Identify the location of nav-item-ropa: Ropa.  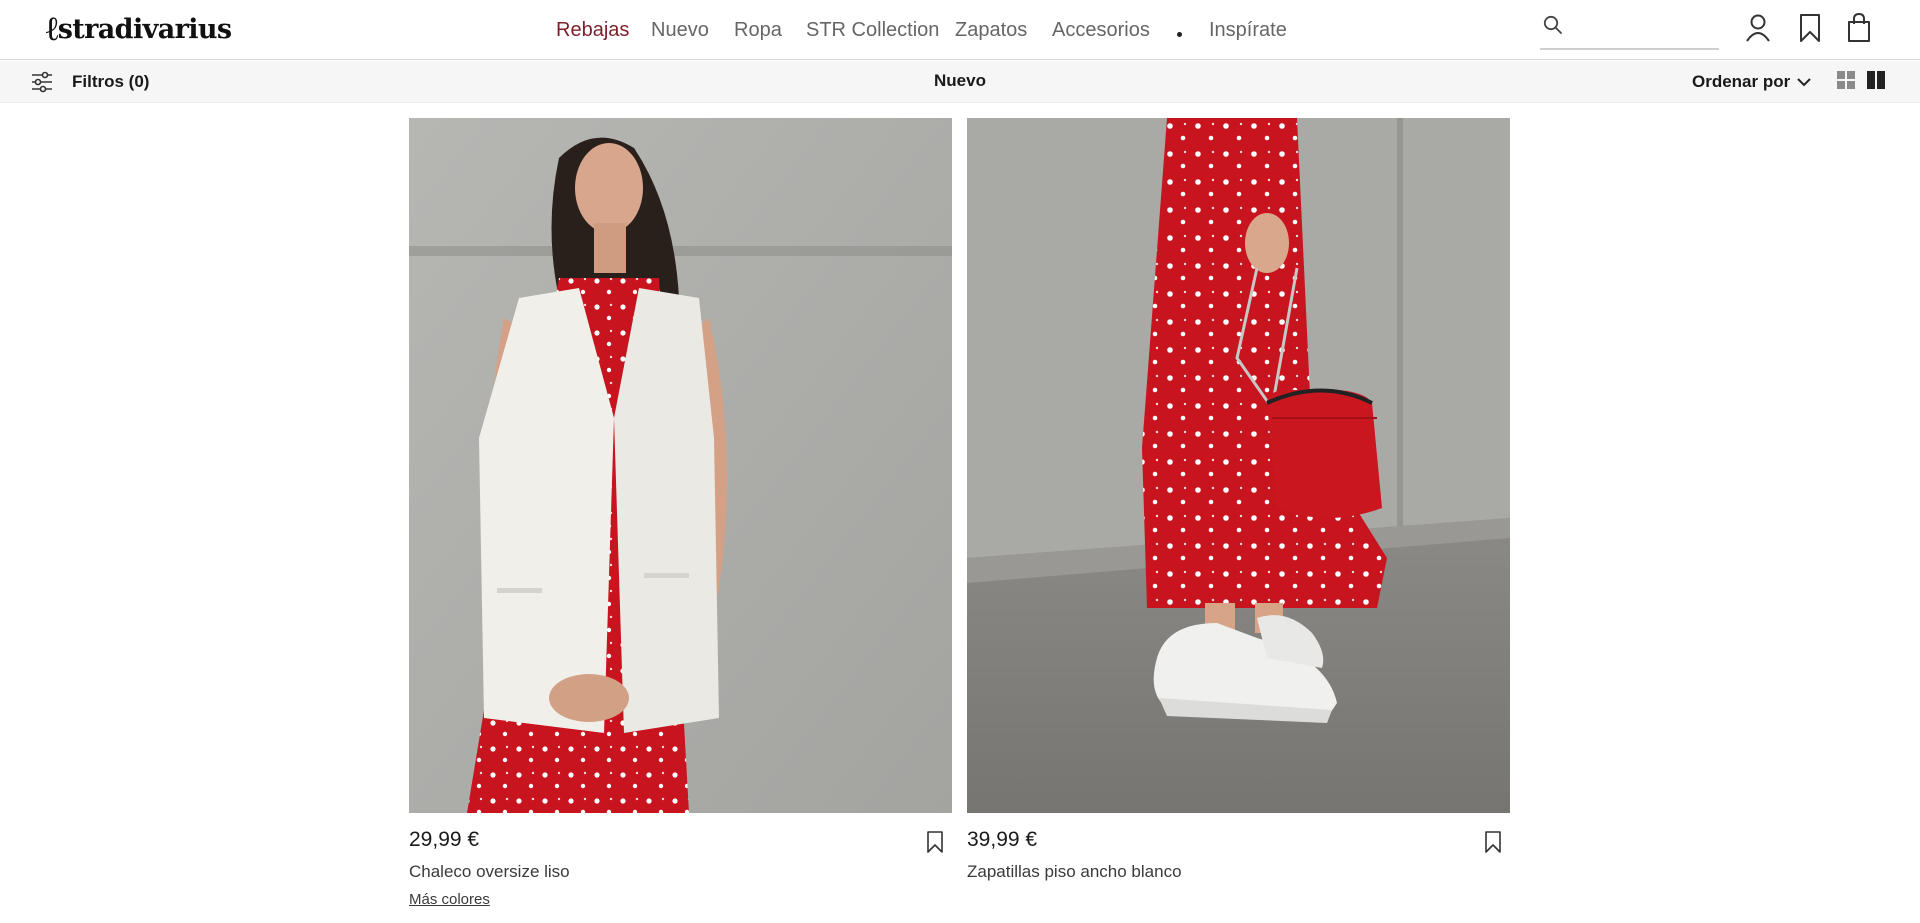
(758, 30).